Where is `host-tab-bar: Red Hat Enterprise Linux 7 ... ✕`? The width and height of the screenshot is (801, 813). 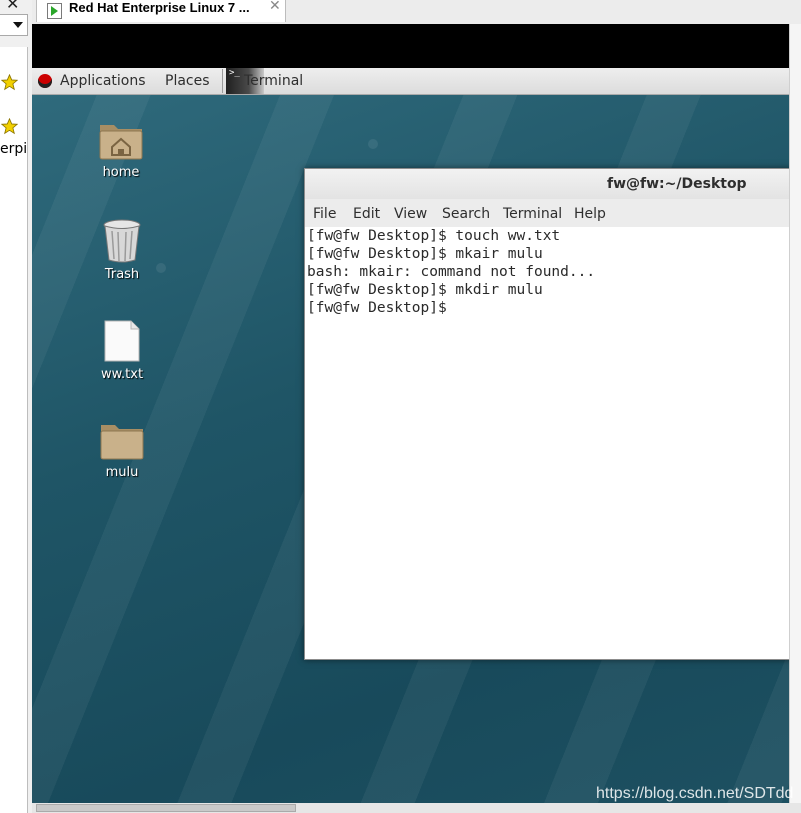 host-tab-bar: Red Hat Enterprise Linux 7 ... ✕ is located at coordinates (416, 12).